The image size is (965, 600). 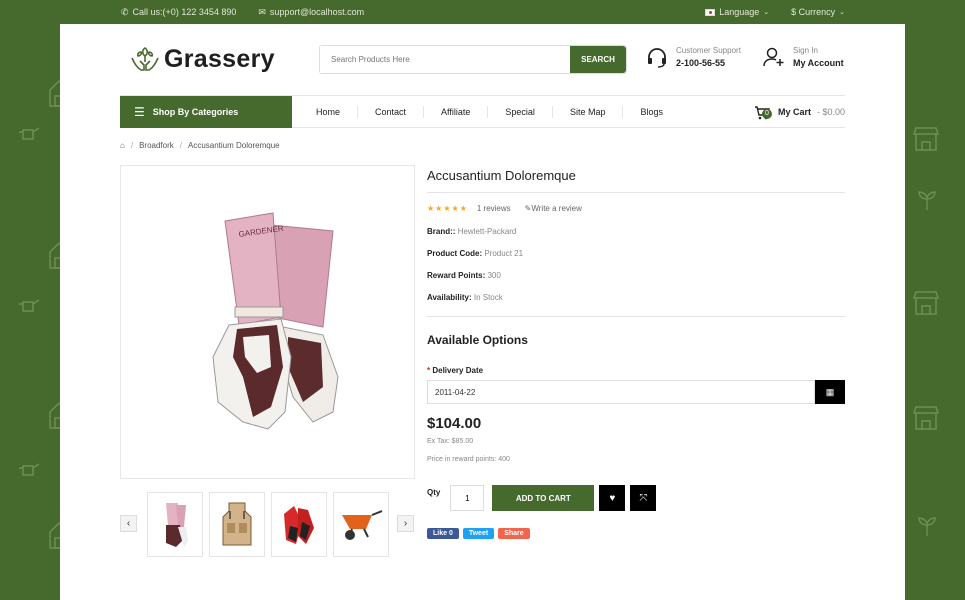 I want to click on product-title: Accusantium Doloremque, so click(x=636, y=179).